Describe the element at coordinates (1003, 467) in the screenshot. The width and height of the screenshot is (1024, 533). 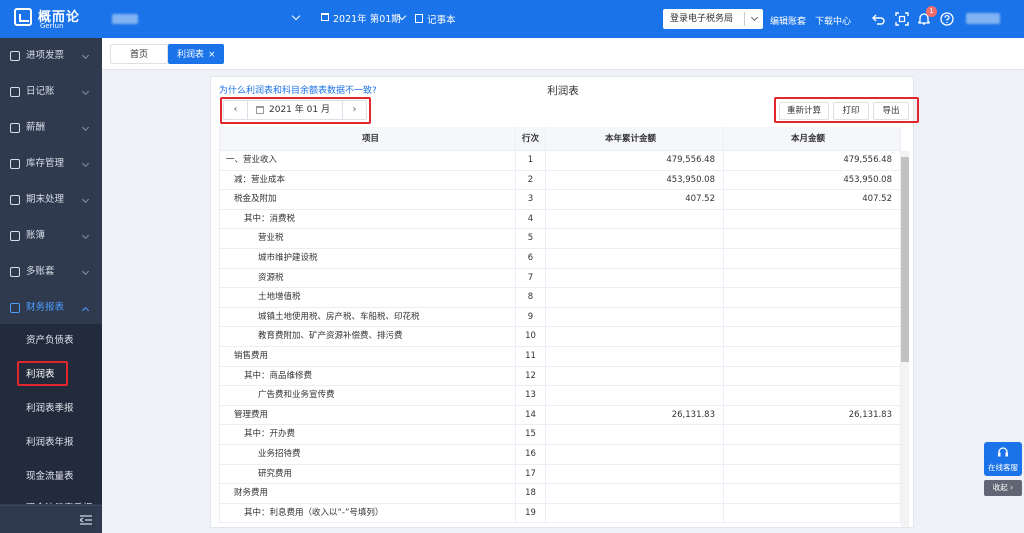
I see `online-service-label: 在线客服` at that location.